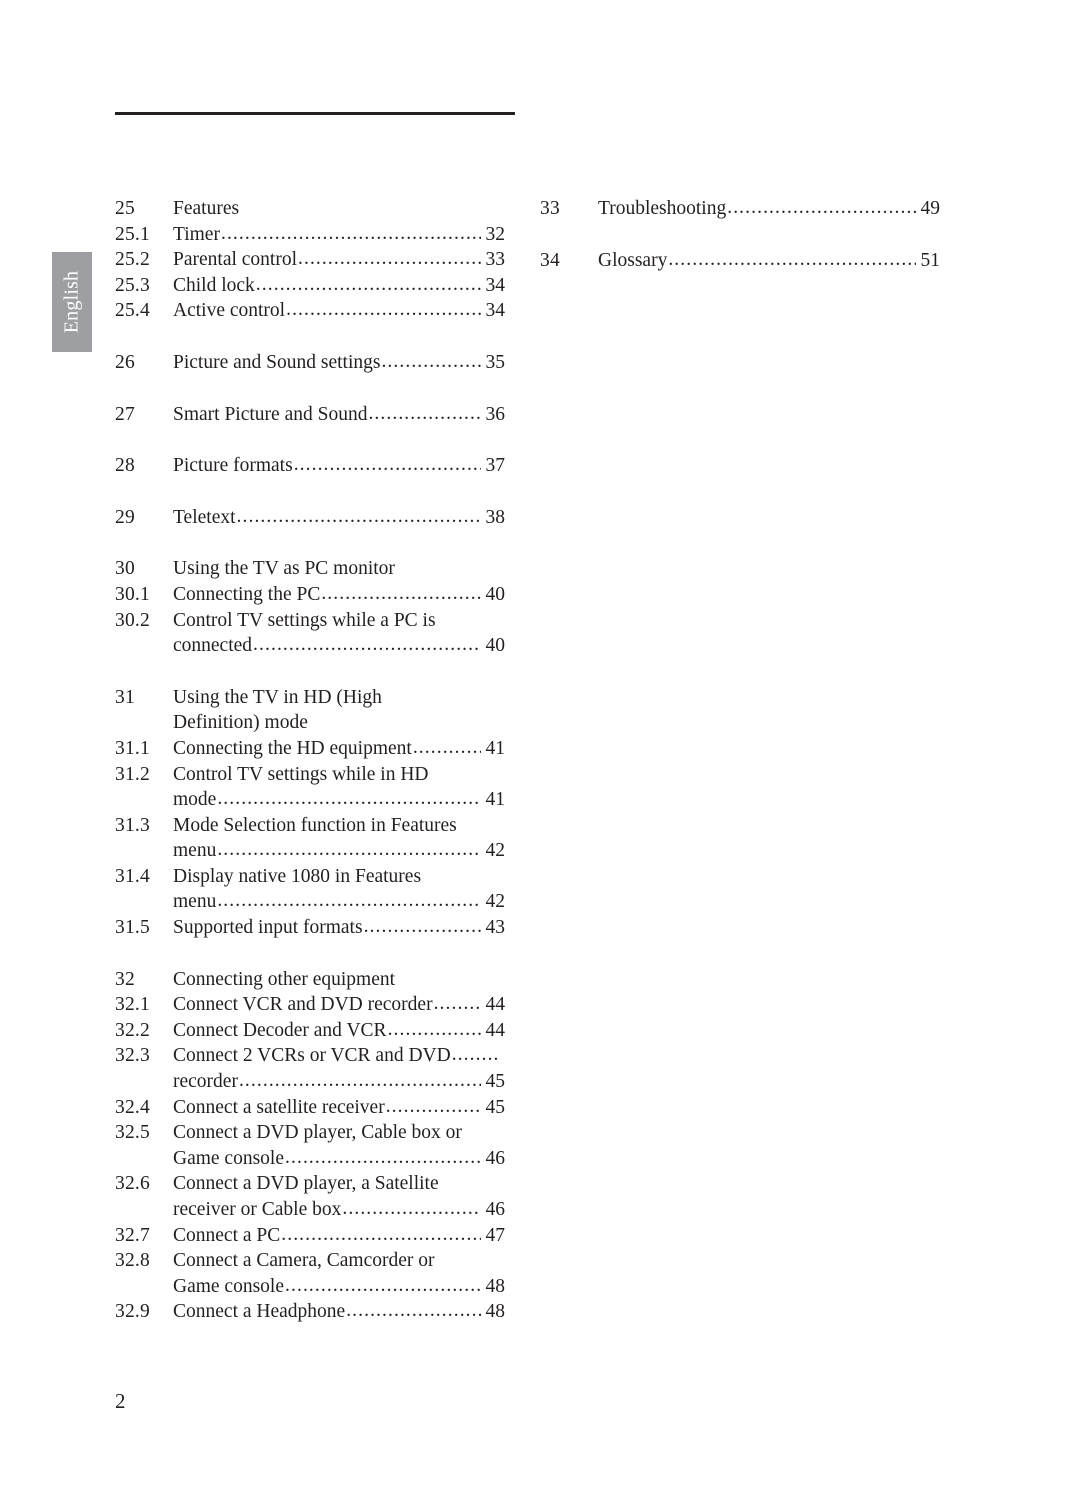  I want to click on toc-entry-page: 34, so click(495, 285).